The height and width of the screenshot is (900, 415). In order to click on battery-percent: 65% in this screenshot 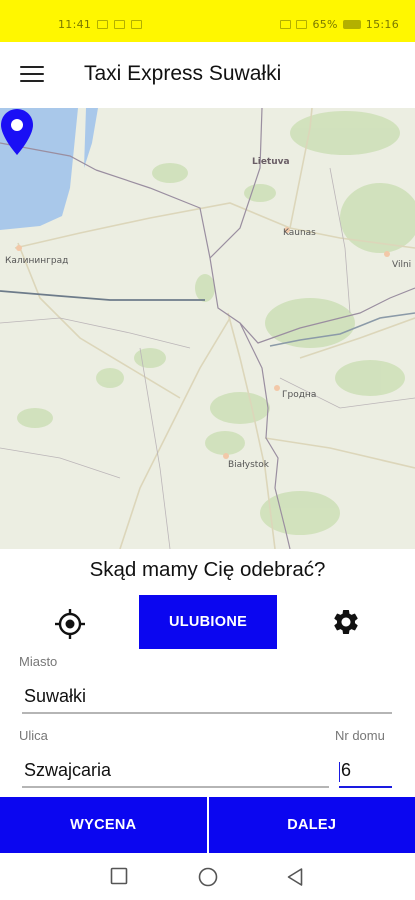, I will do `click(325, 24)`.